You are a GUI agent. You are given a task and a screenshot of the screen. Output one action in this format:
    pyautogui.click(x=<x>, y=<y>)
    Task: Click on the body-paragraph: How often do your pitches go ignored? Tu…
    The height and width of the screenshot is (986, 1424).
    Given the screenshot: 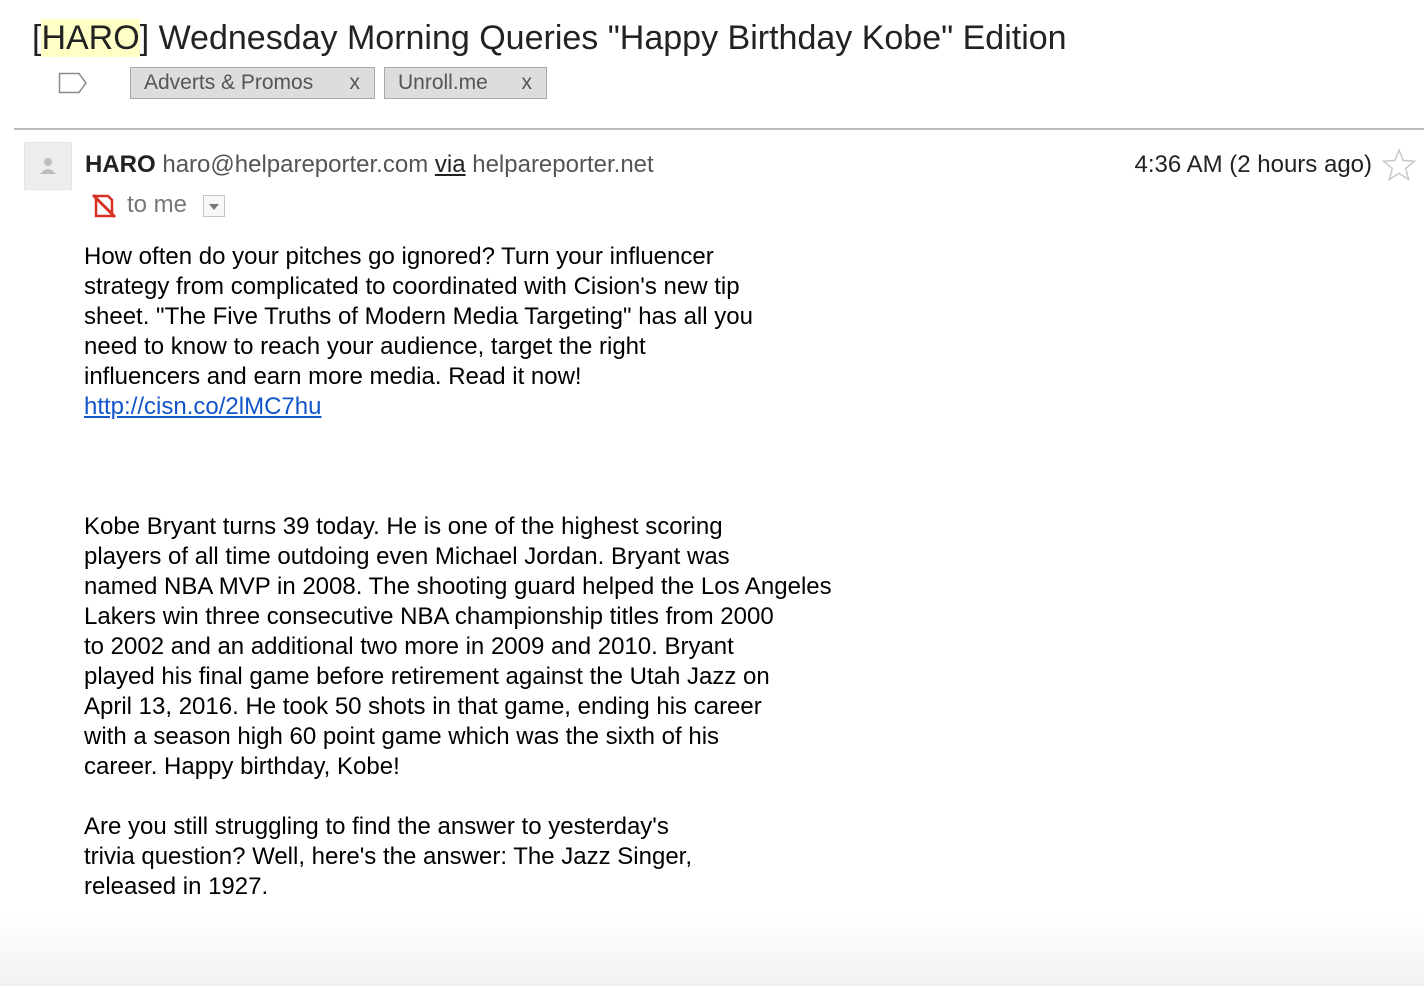 What is the action you would take?
    pyautogui.click(x=418, y=316)
    